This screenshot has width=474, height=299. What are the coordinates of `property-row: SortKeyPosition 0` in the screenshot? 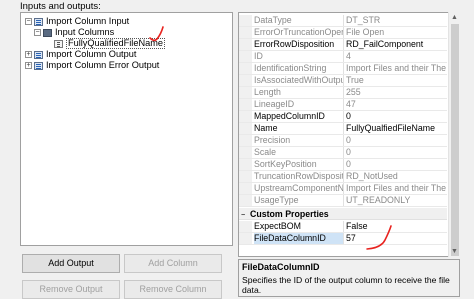 It's located at (343, 165).